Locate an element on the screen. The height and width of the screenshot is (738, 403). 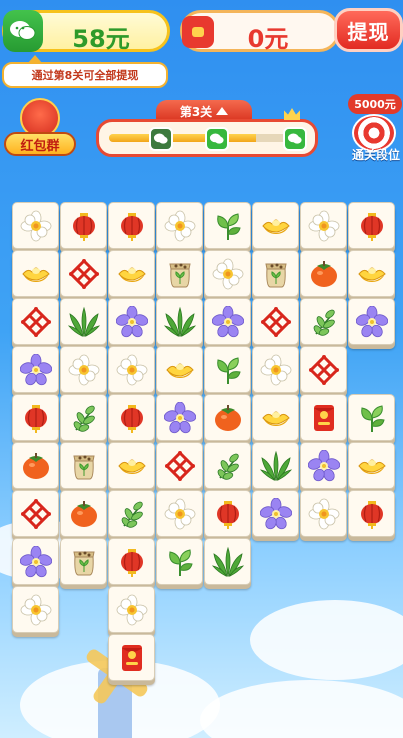
aloe-plant-icon is located at coordinates (83, 322).